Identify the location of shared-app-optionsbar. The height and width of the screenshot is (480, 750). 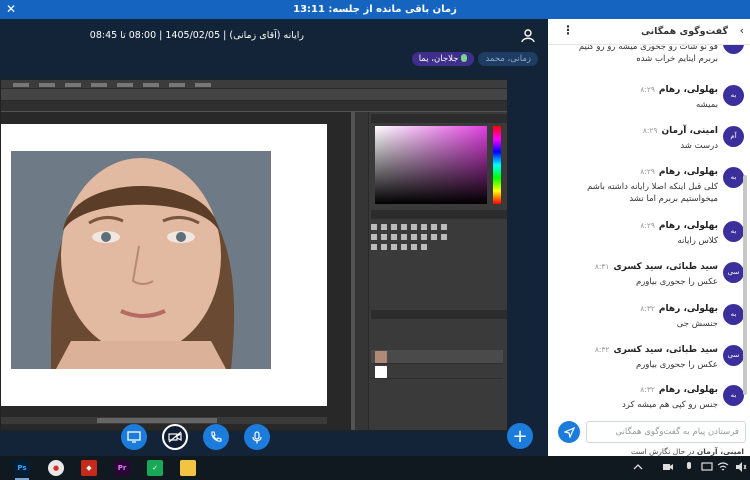
(254, 95).